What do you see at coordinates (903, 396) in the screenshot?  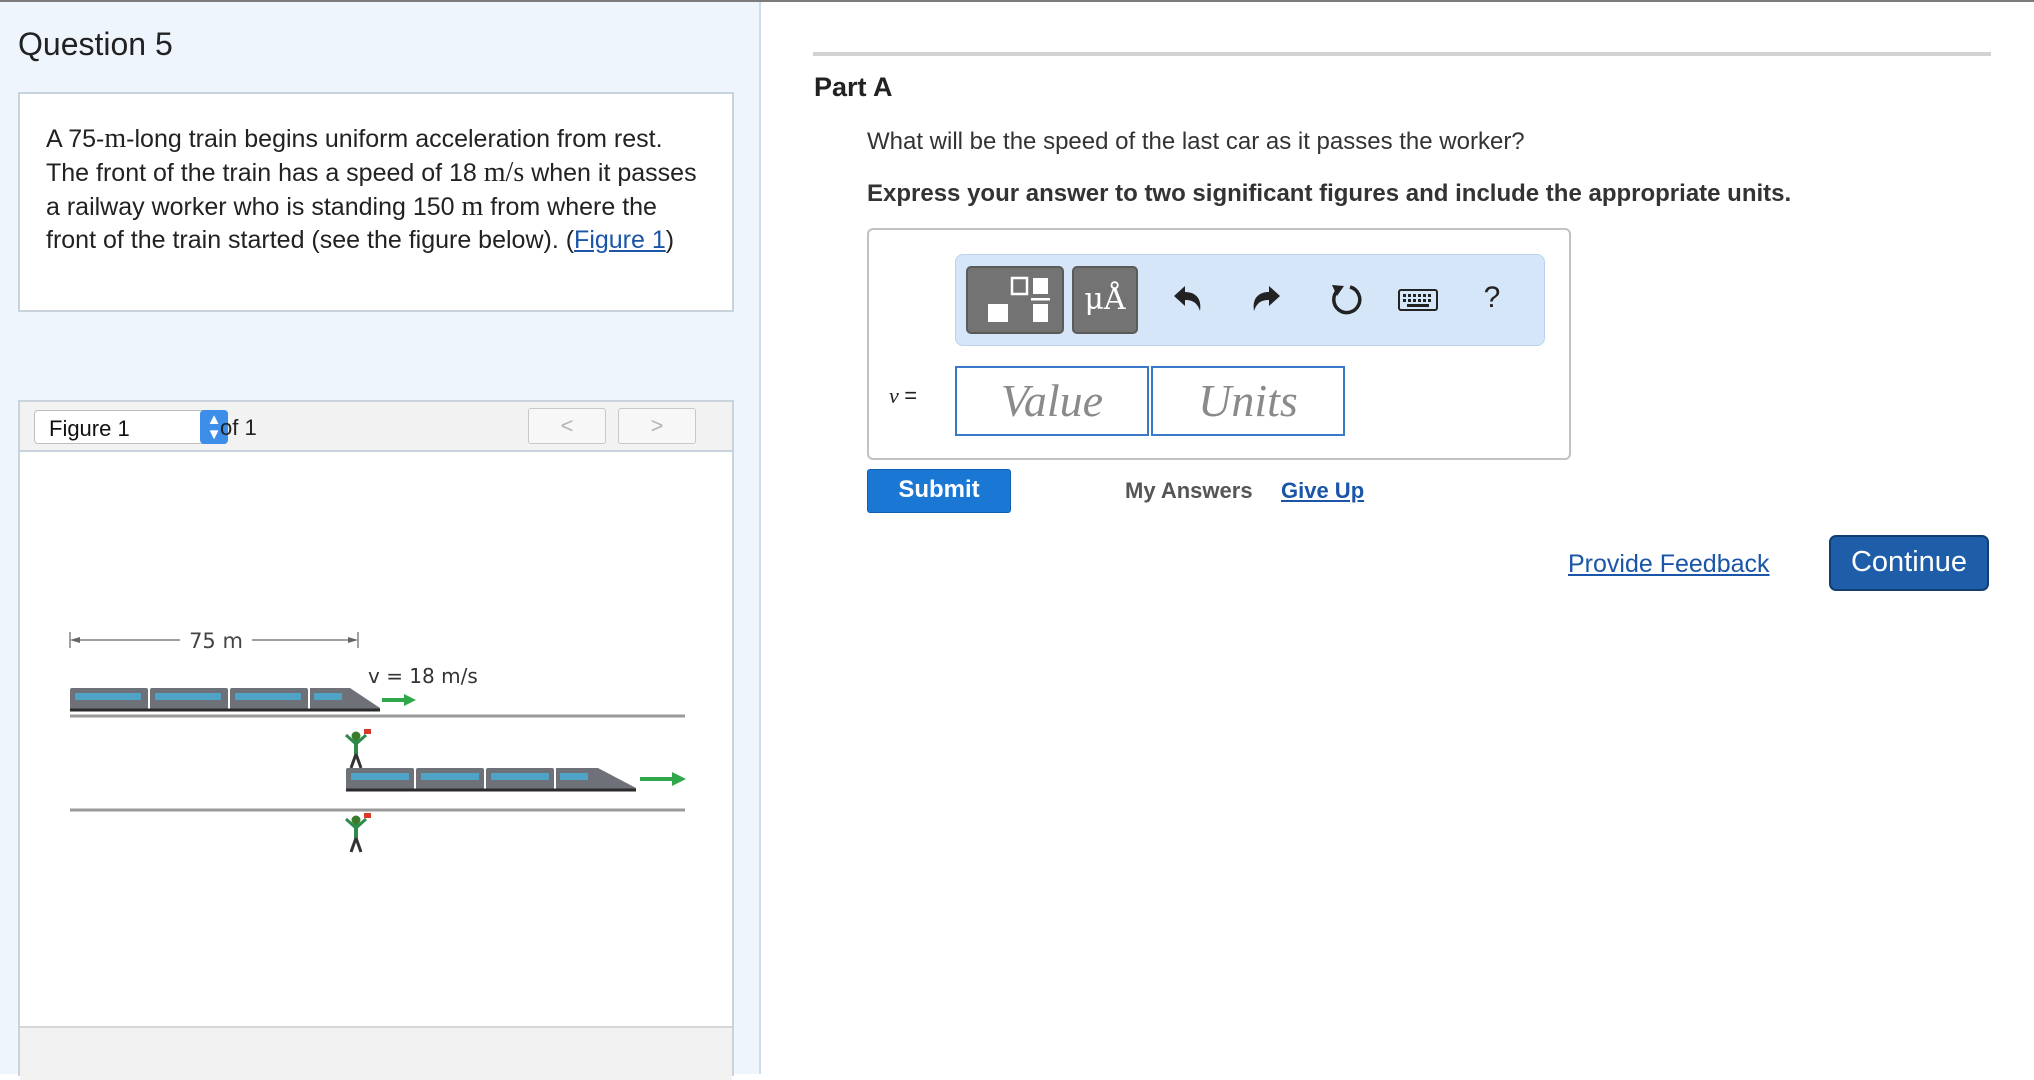 I see `variable-label: v =` at bounding box center [903, 396].